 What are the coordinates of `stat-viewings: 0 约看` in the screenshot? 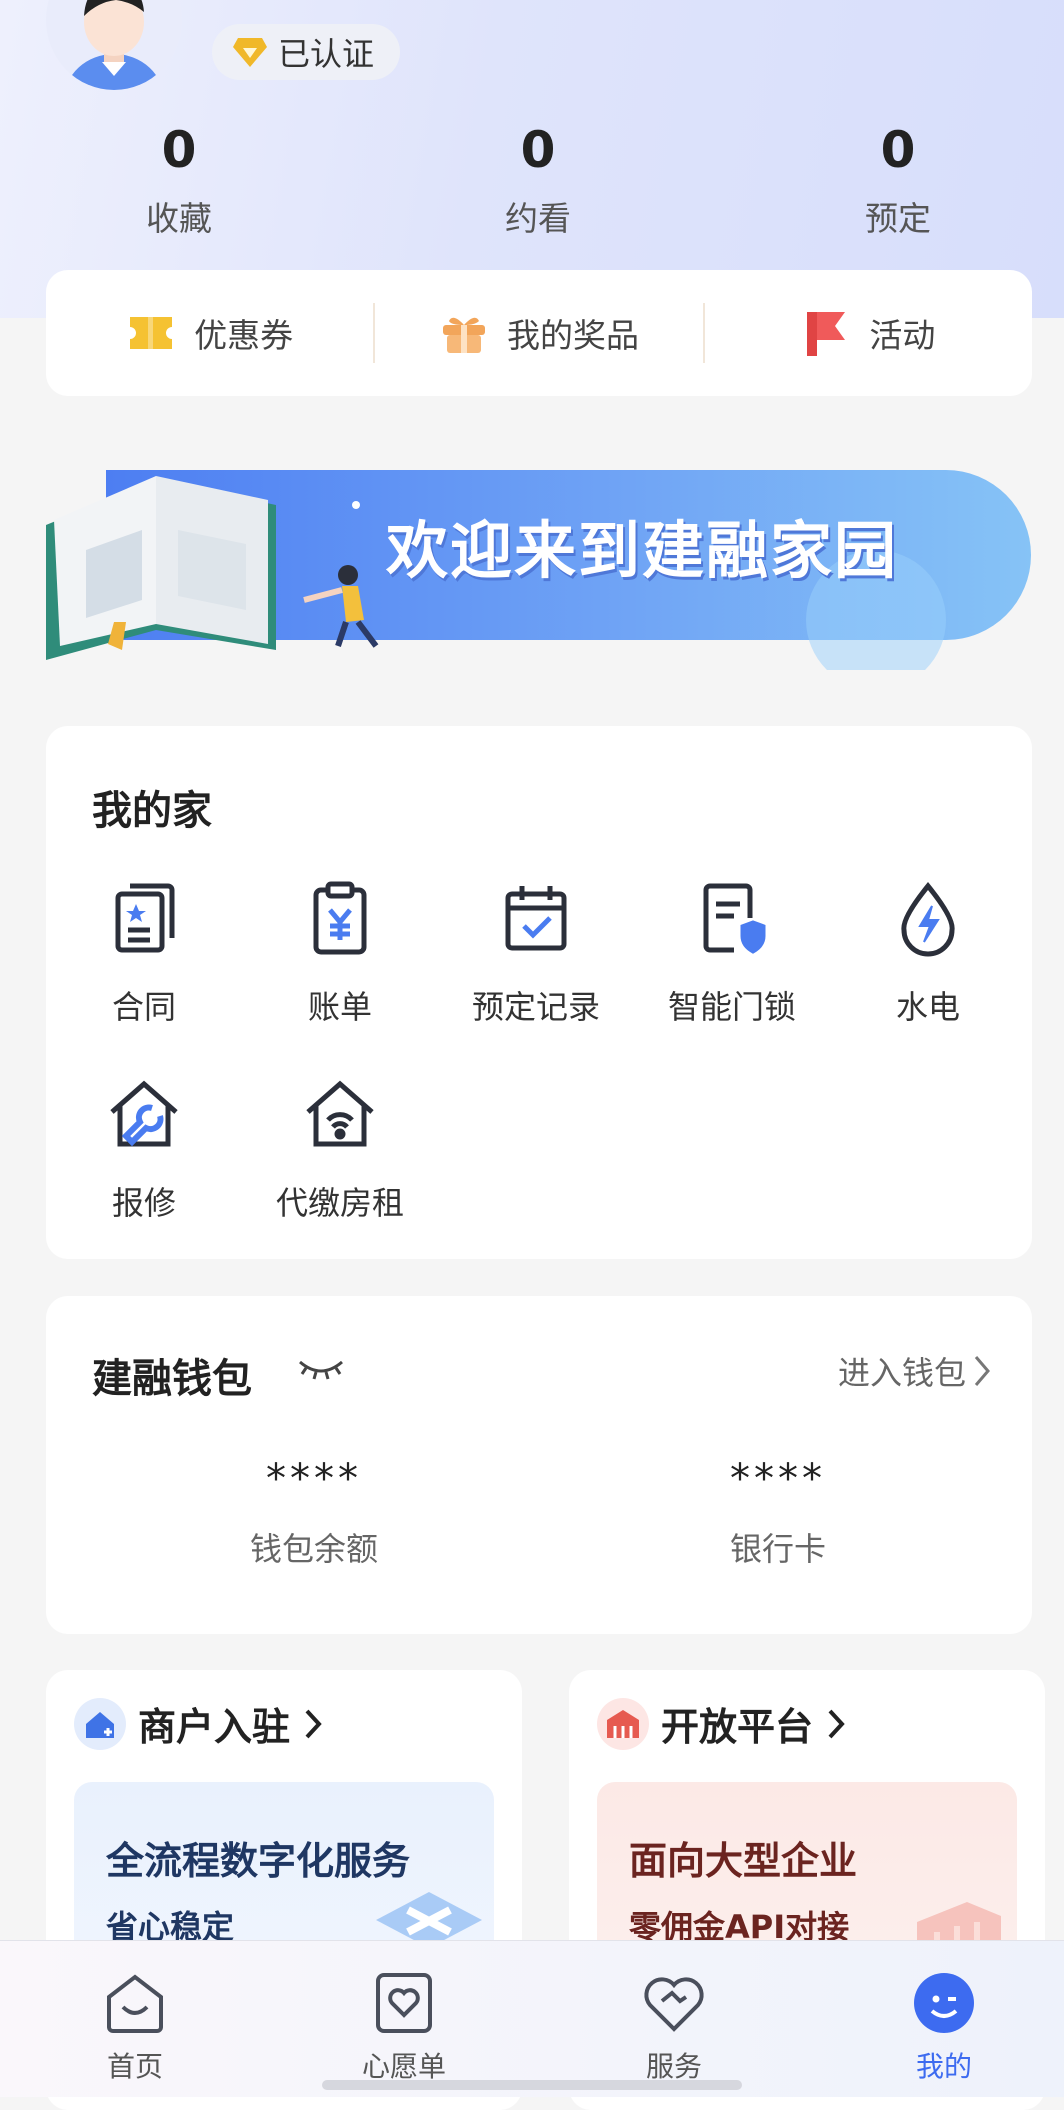 It's located at (538, 180).